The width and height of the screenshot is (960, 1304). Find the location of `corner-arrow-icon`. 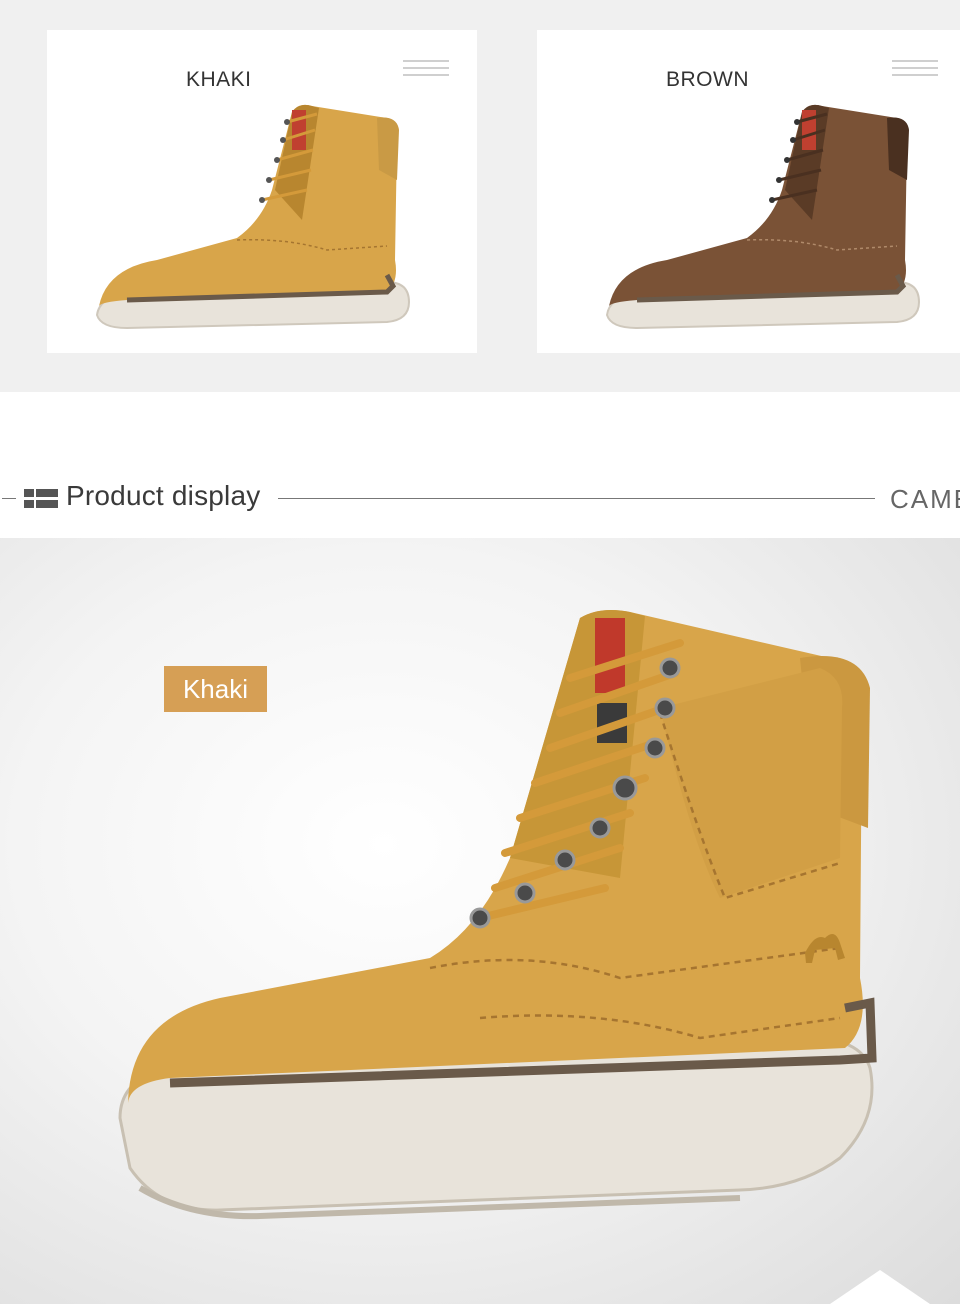

corner-arrow-icon is located at coordinates (880, 1287).